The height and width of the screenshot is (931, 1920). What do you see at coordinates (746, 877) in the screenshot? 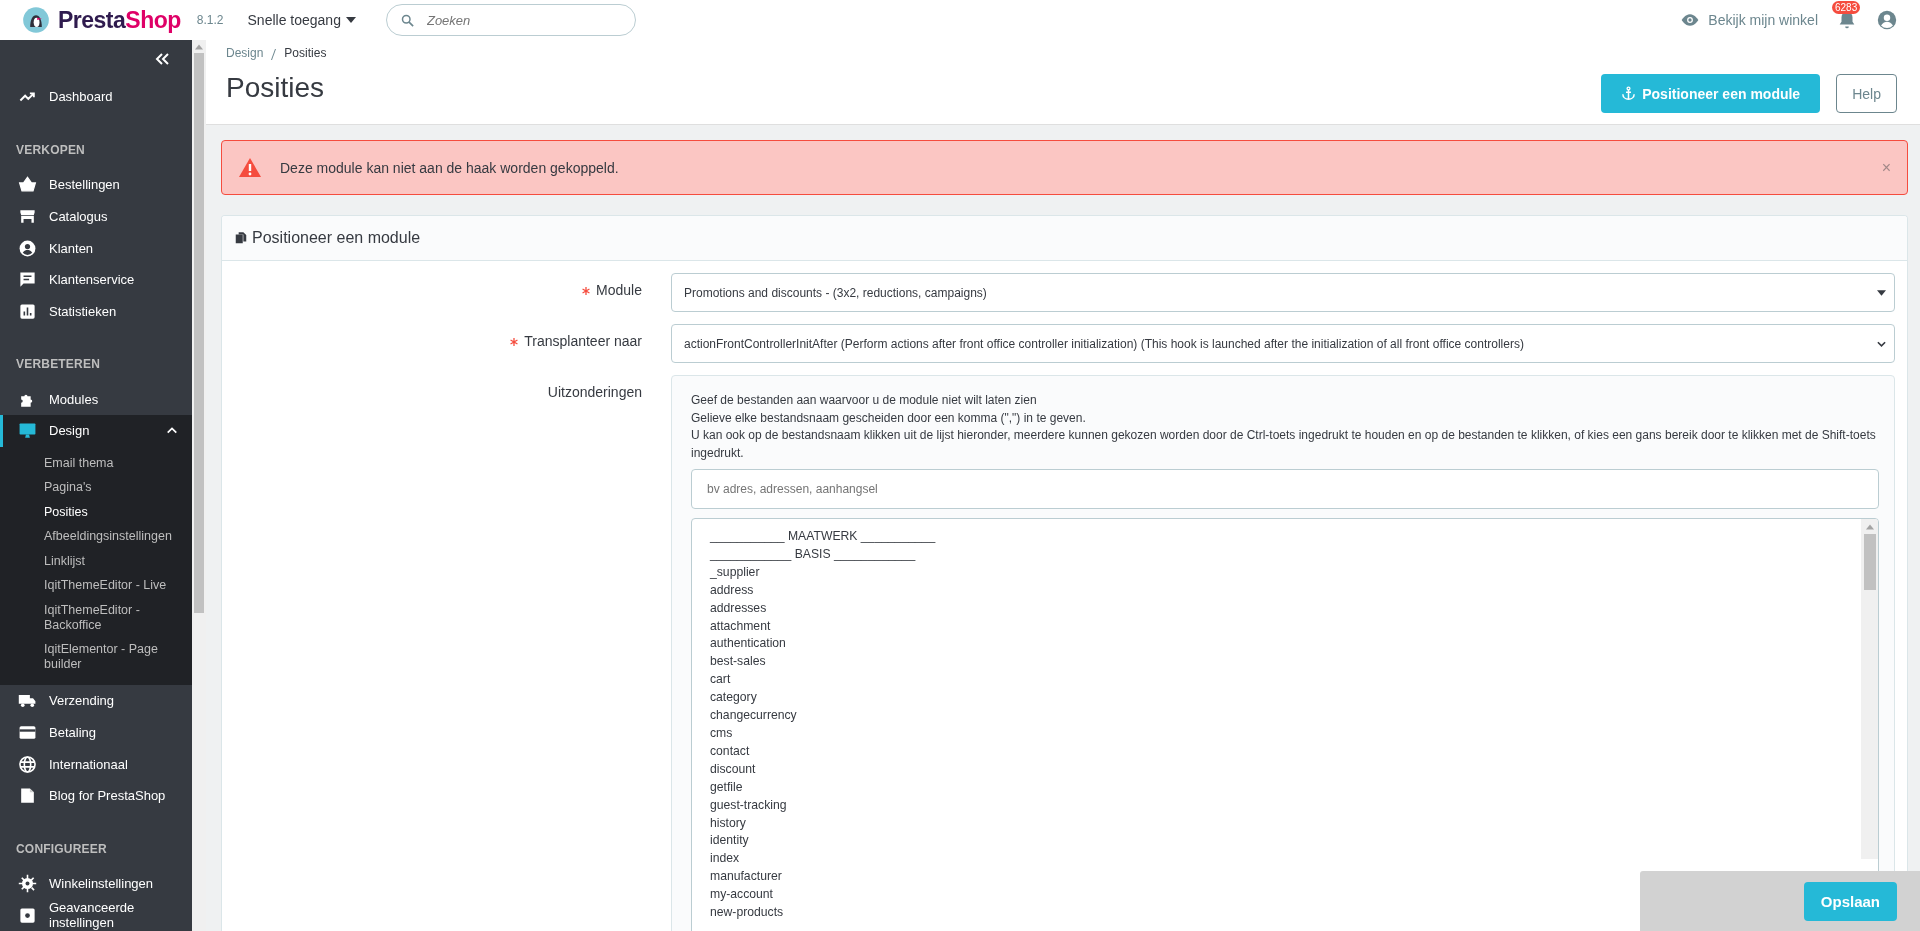
I see `list-option: manufacturer` at bounding box center [746, 877].